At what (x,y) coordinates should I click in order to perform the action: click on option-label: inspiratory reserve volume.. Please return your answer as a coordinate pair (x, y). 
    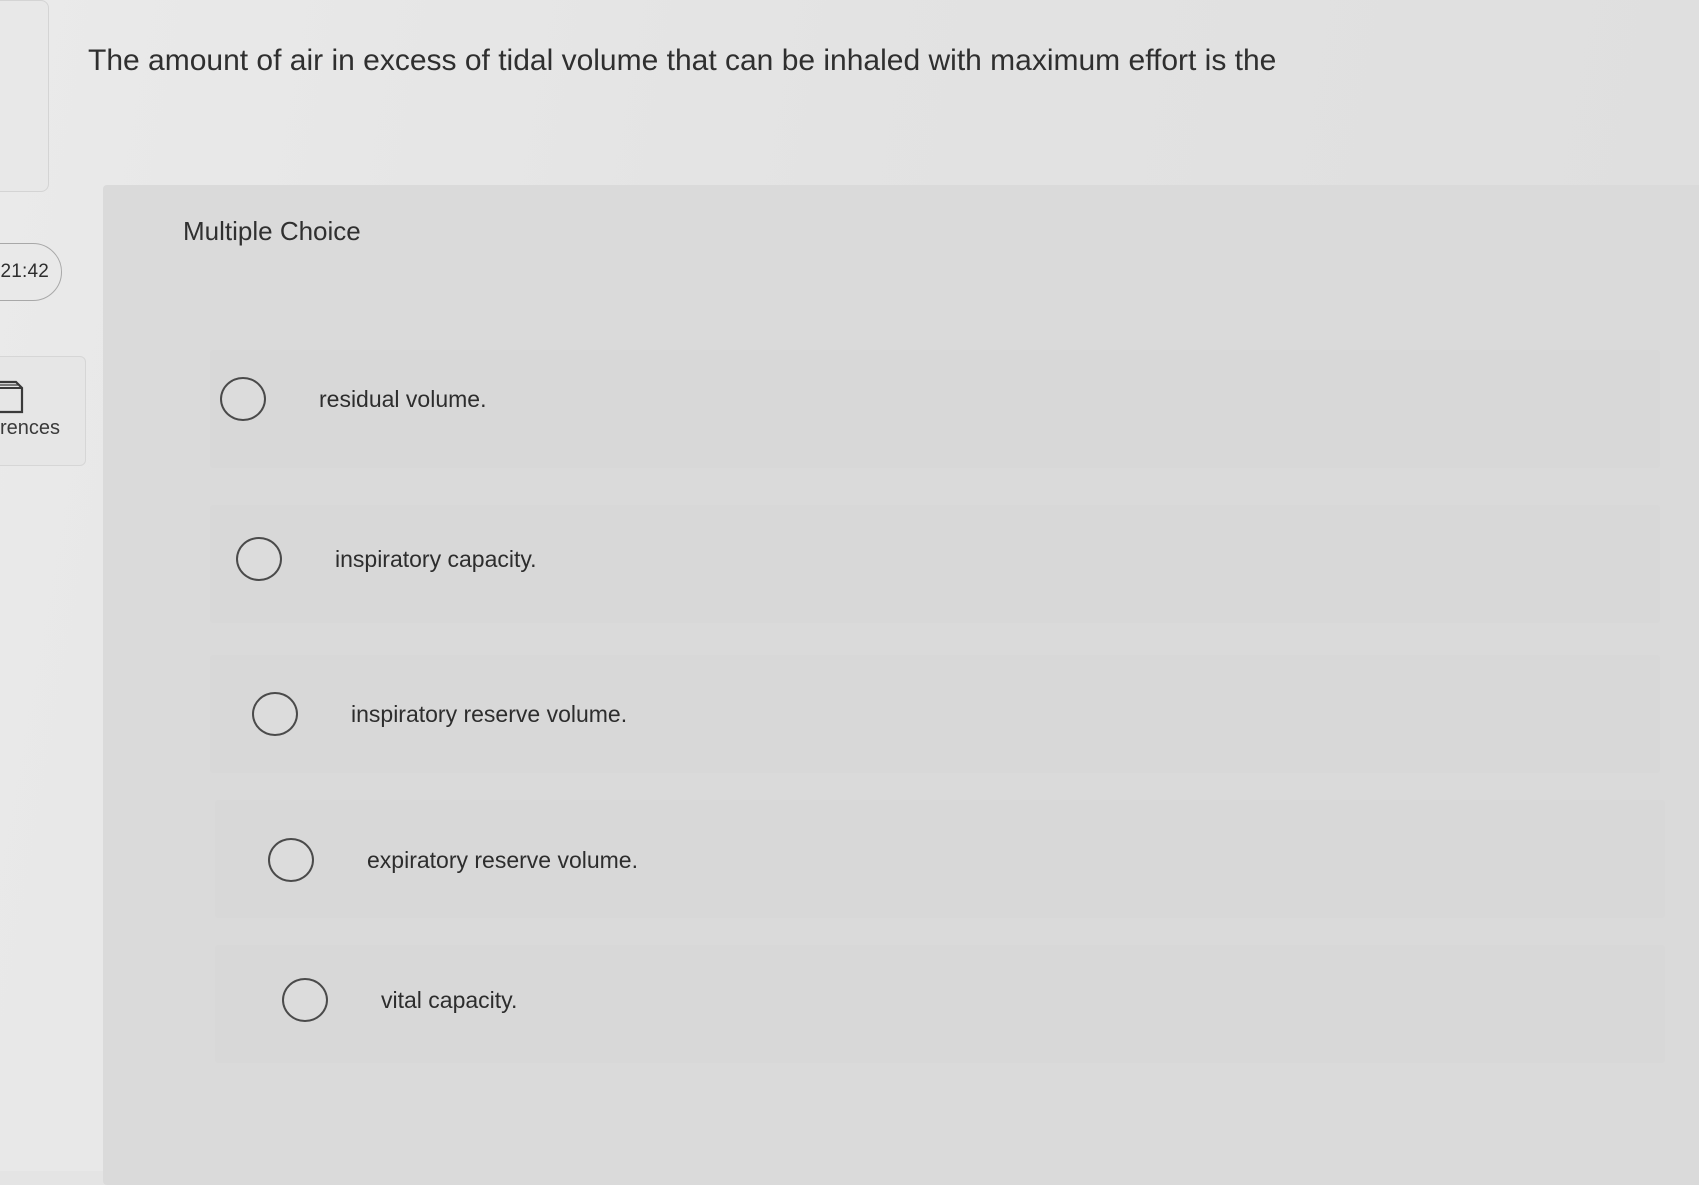
    Looking at the image, I should click on (489, 713).